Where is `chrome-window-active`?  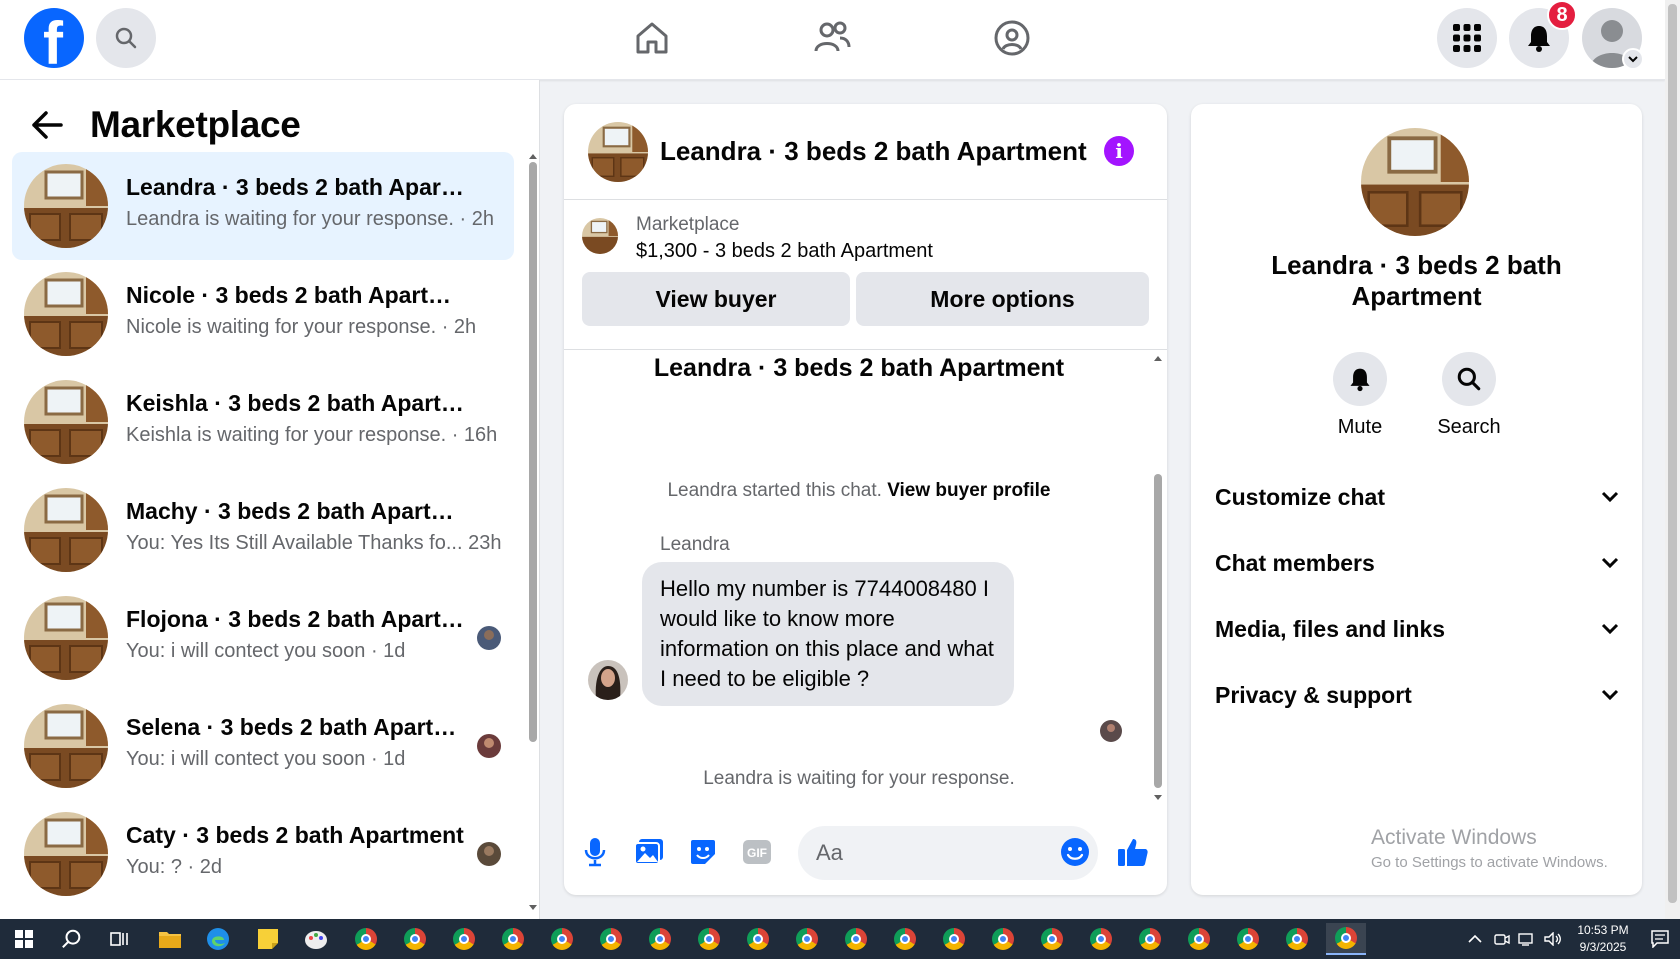 chrome-window-active is located at coordinates (1346, 939).